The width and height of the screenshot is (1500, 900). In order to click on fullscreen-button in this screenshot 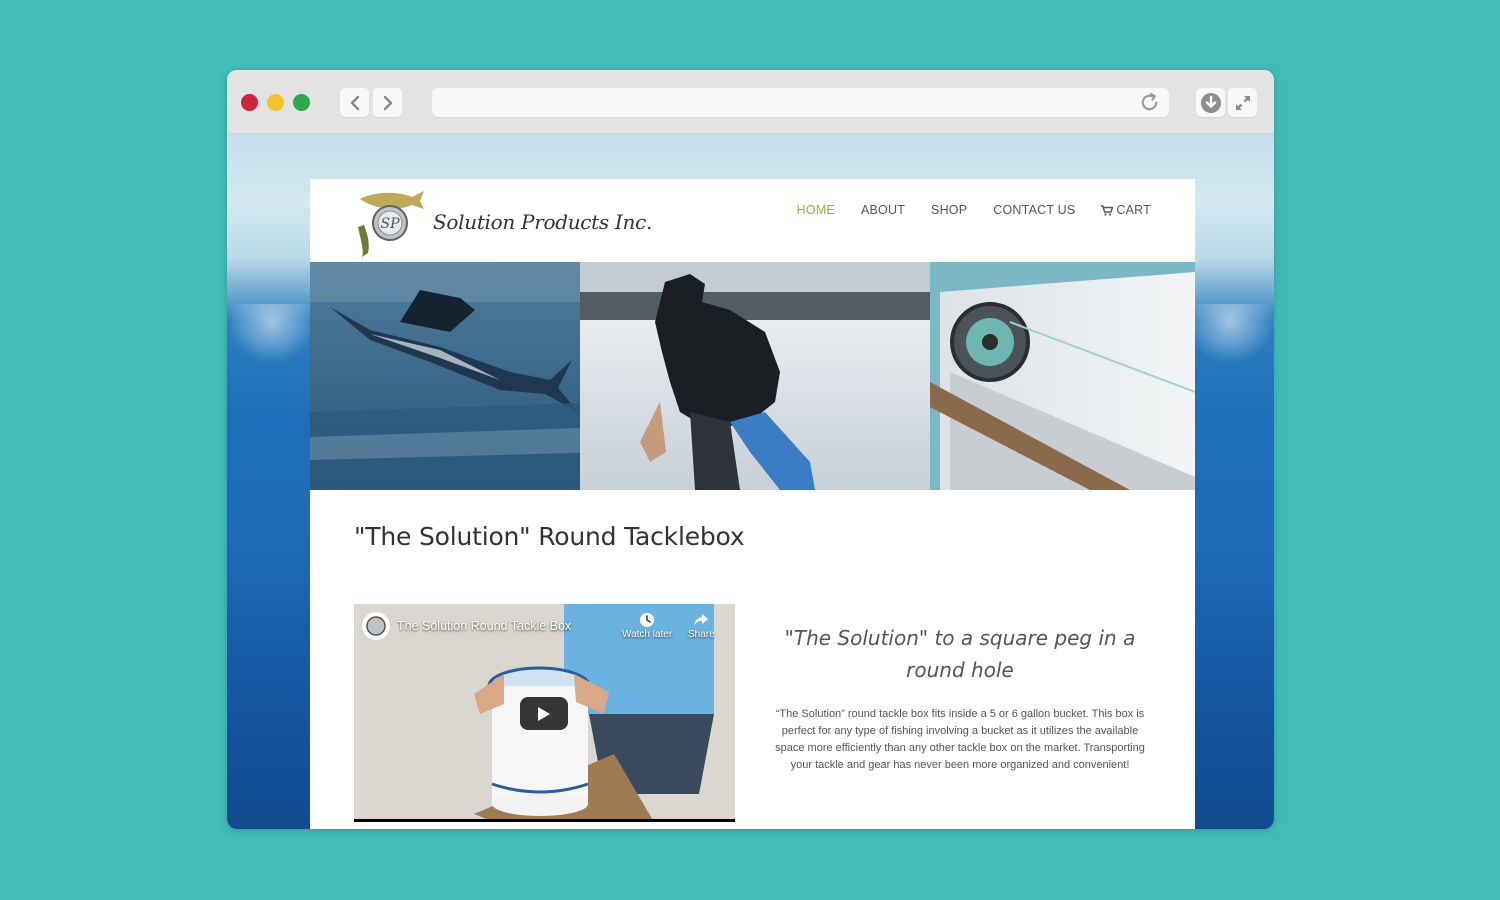, I will do `click(1242, 102)`.